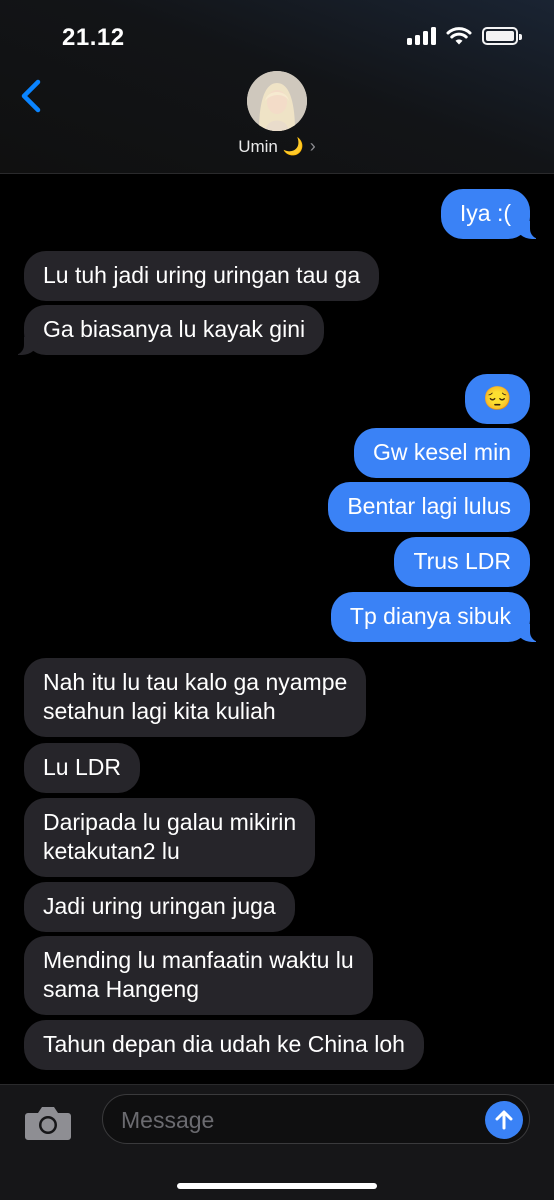 This screenshot has height=1200, width=554. Describe the element at coordinates (30, 96) in the screenshot. I see `back-chevron-icon` at that location.